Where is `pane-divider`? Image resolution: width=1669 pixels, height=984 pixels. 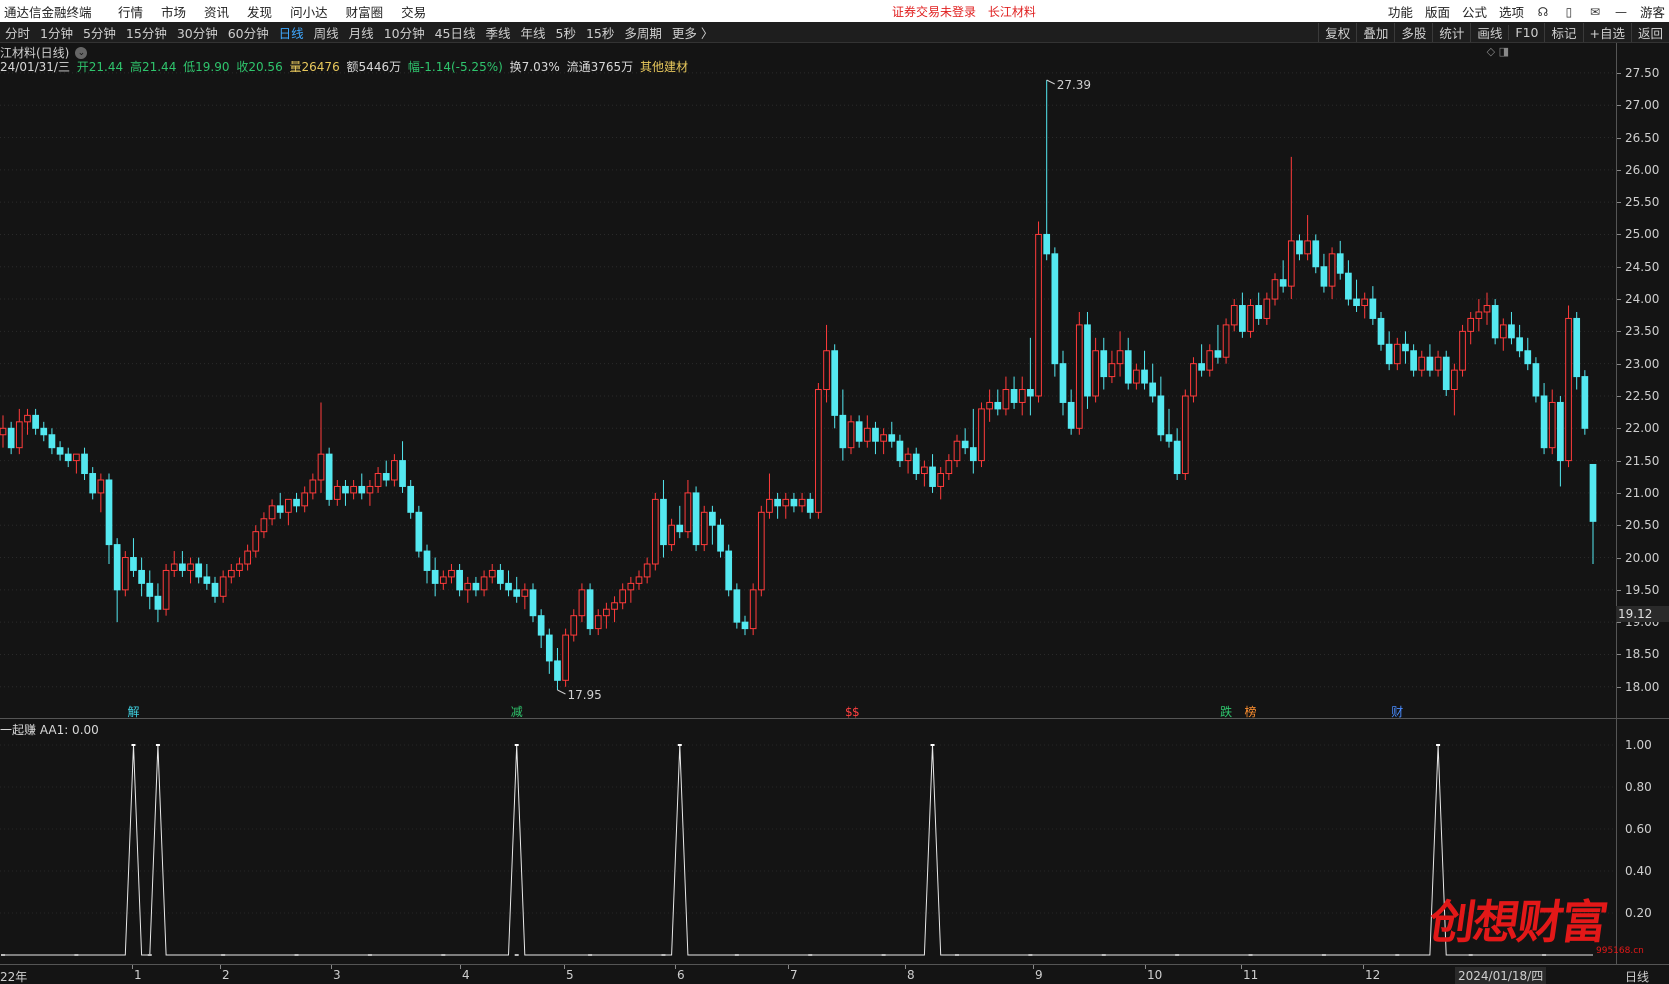 pane-divider is located at coordinates (834, 718).